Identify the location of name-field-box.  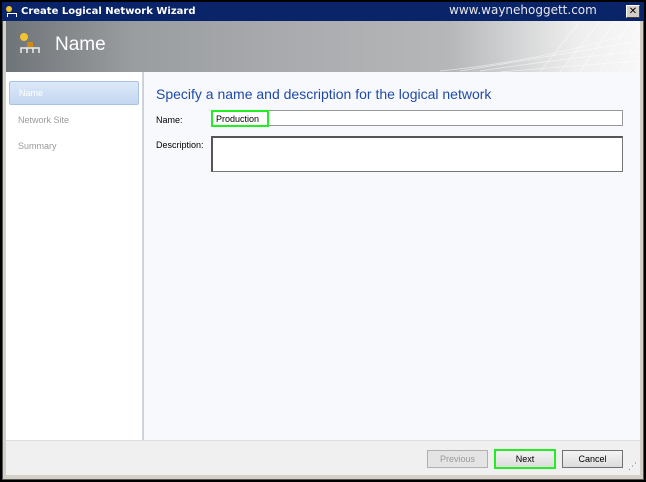
(417, 118).